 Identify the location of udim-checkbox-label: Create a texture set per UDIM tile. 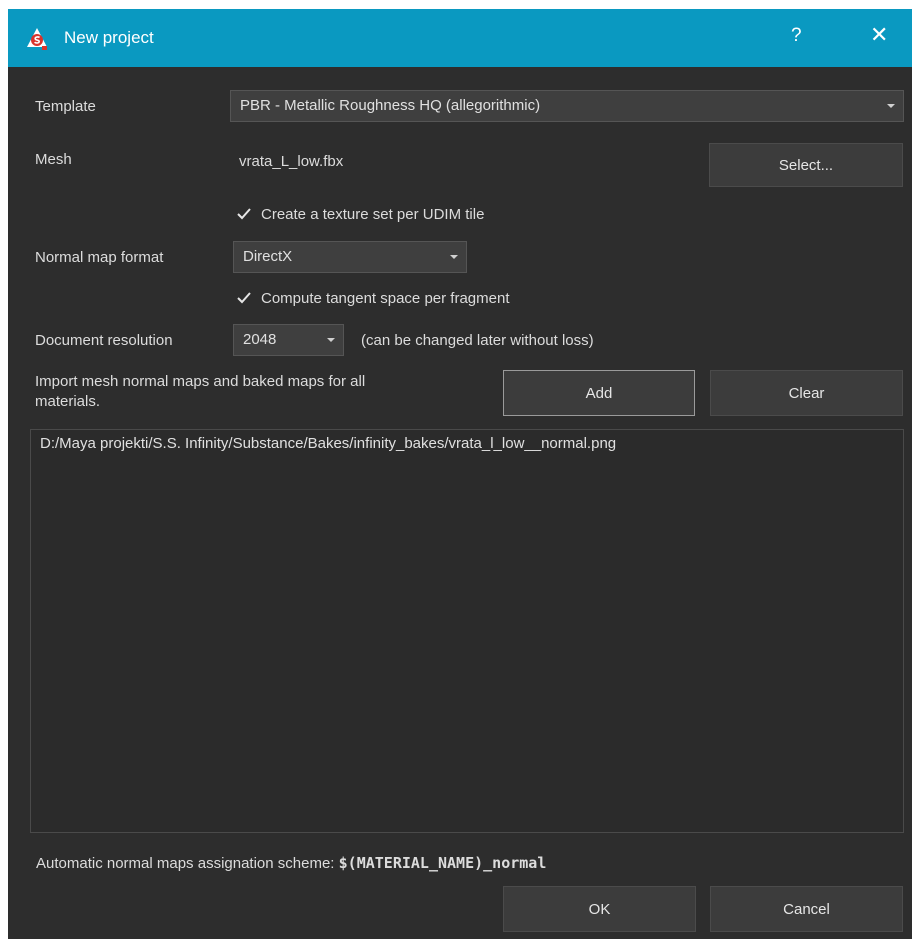
(373, 214).